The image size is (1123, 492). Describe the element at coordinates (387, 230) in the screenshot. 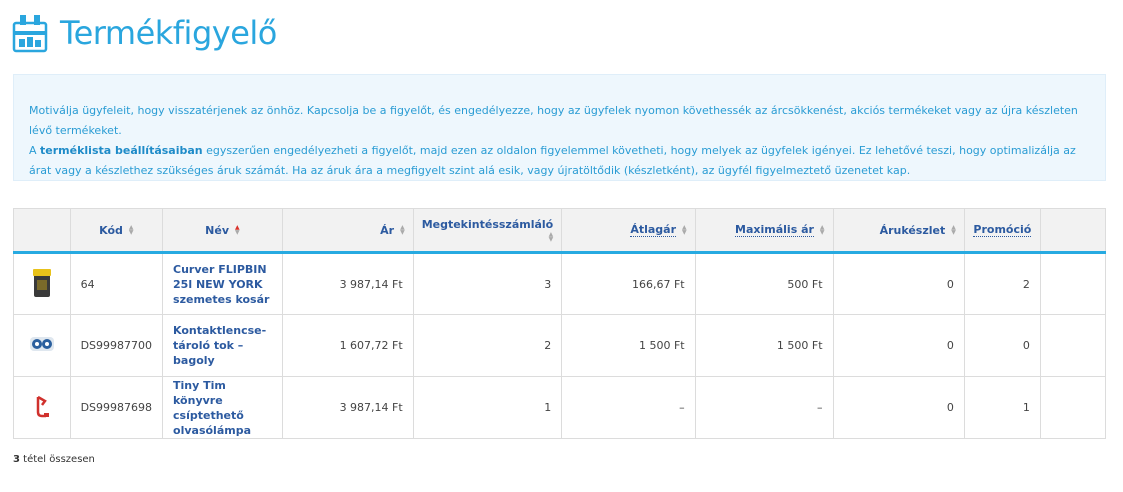

I see `col-price-label: Ár` at that location.